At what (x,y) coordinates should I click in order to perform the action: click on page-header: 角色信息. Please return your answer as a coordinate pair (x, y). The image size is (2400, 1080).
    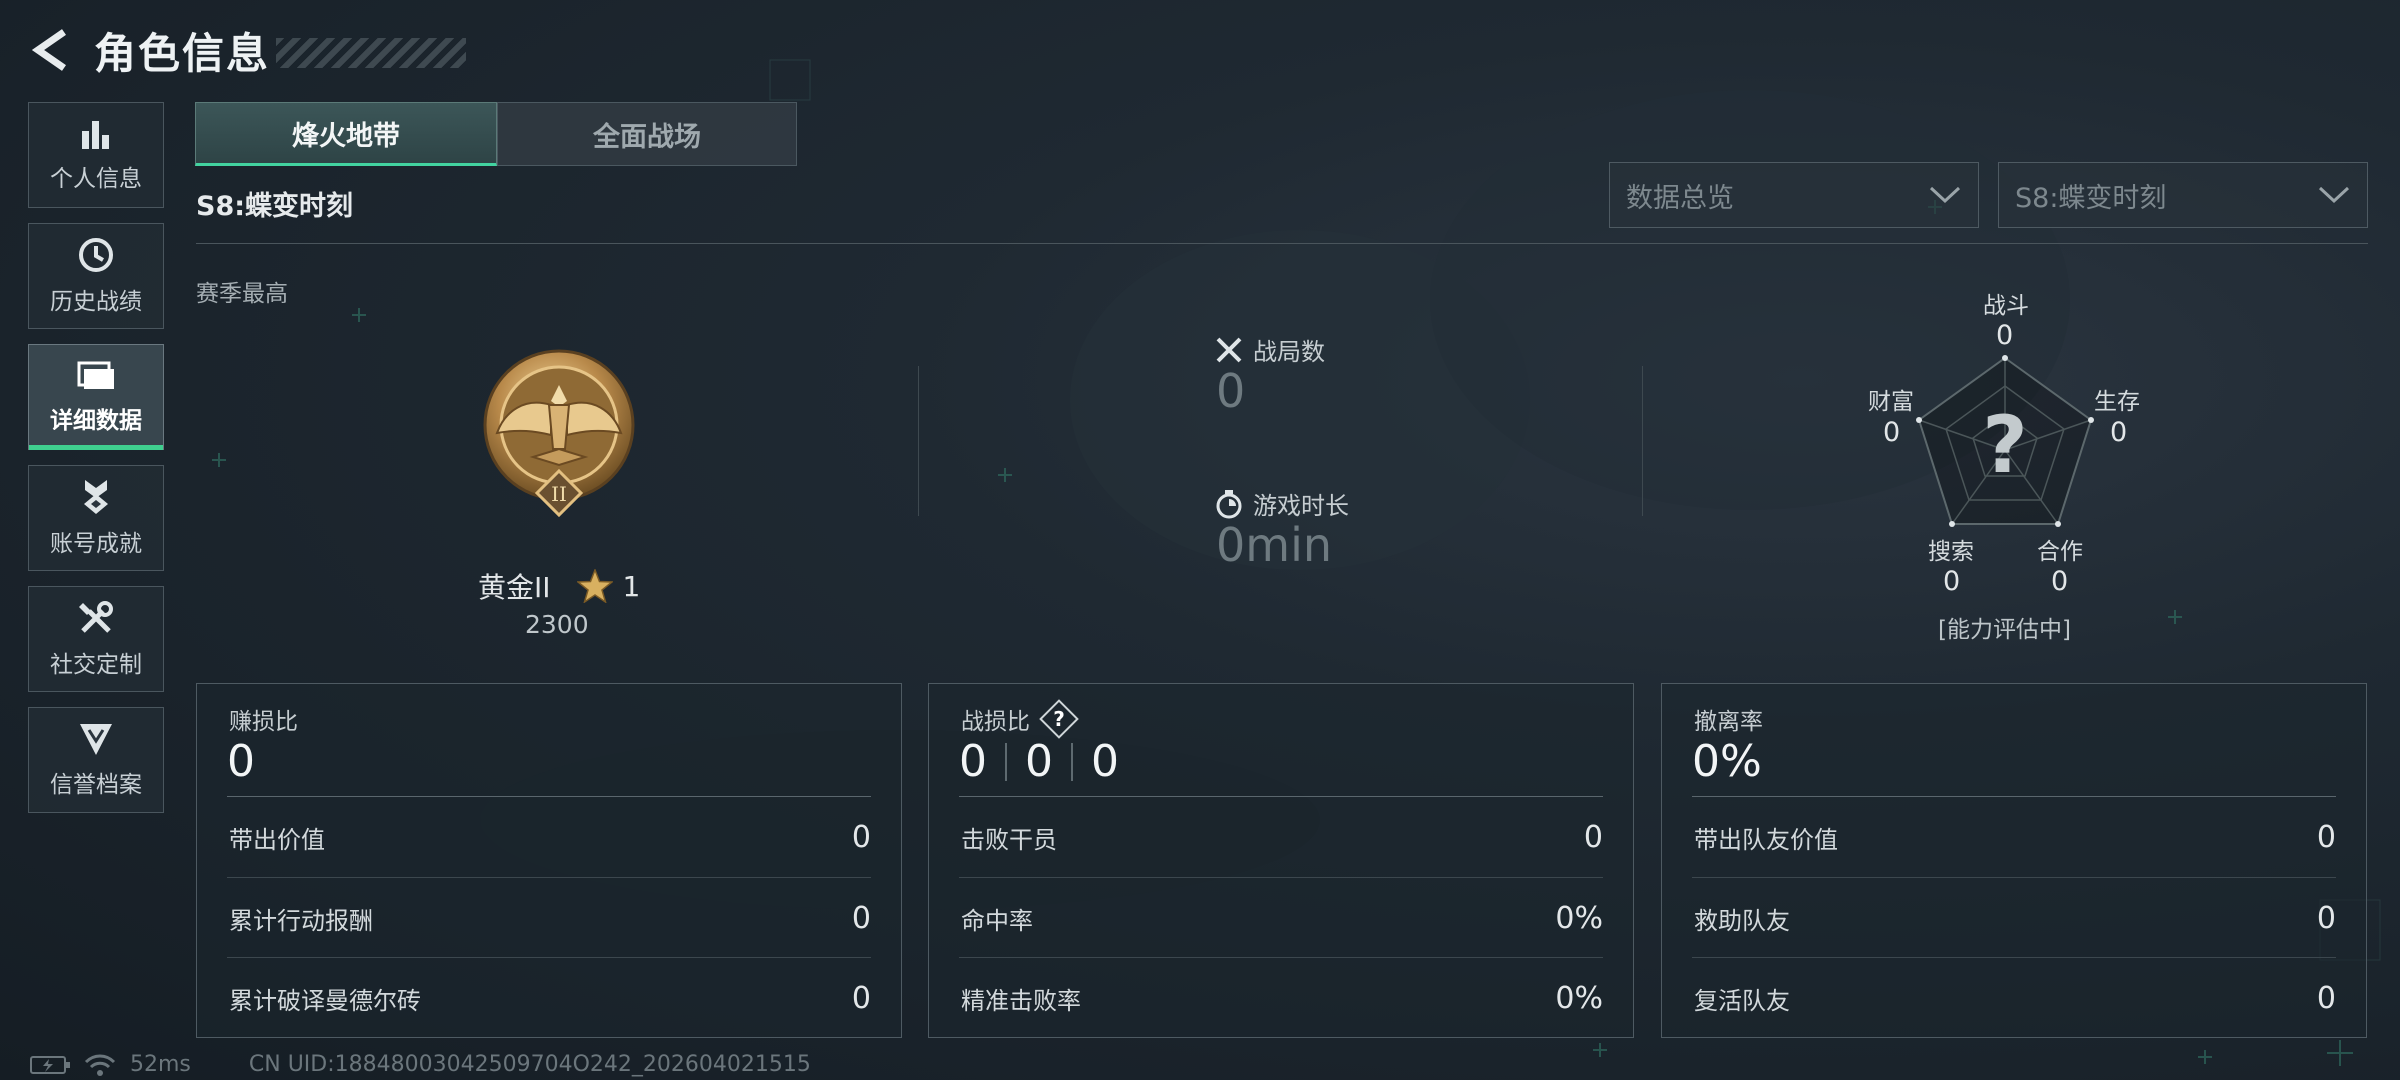
    Looking at the image, I should click on (247, 50).